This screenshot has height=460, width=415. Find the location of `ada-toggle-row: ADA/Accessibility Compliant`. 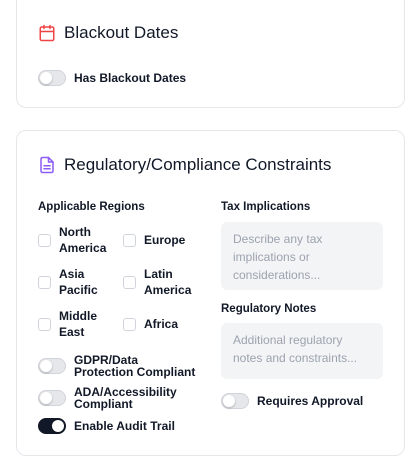

ada-toggle-row: ADA/Accessibility Compliant is located at coordinates (107, 398).